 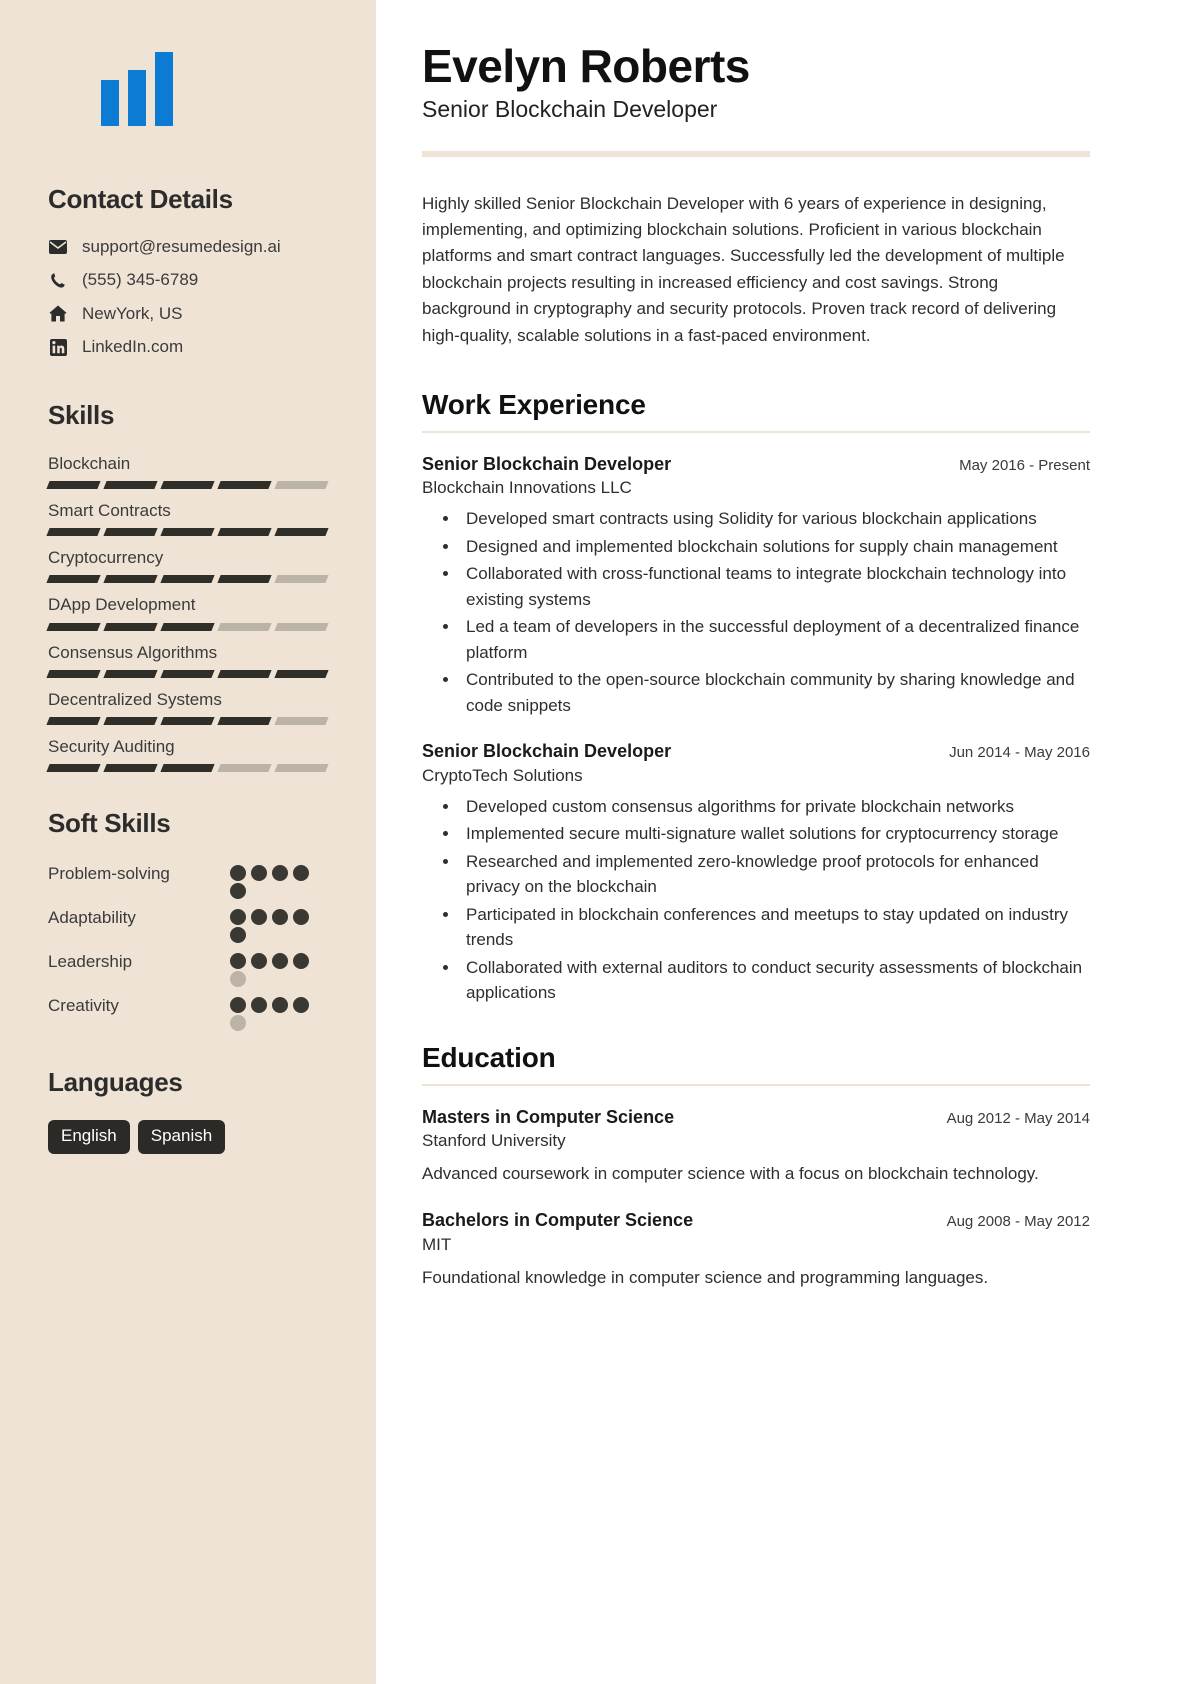 I want to click on language-badge: English, so click(x=89, y=1137).